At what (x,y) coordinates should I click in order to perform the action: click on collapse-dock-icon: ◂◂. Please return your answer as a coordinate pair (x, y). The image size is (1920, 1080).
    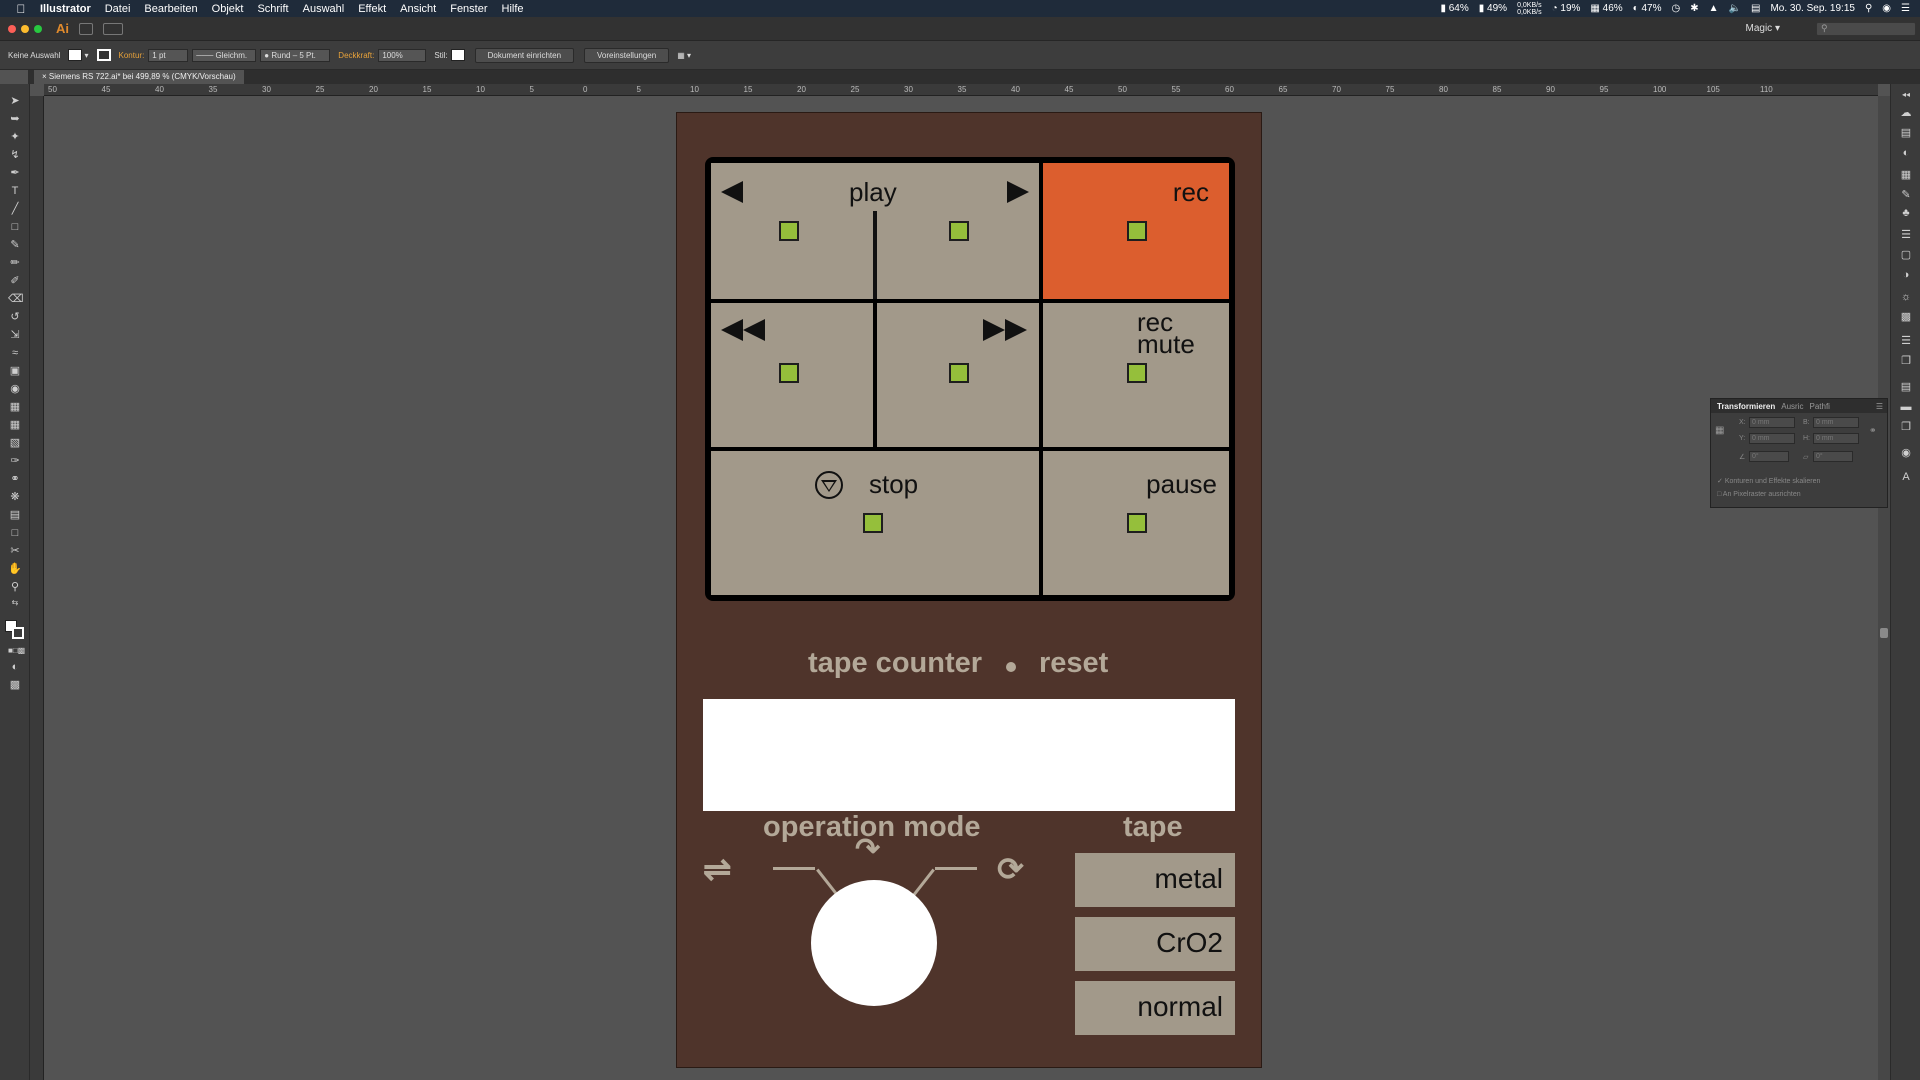
    Looking at the image, I should click on (1906, 95).